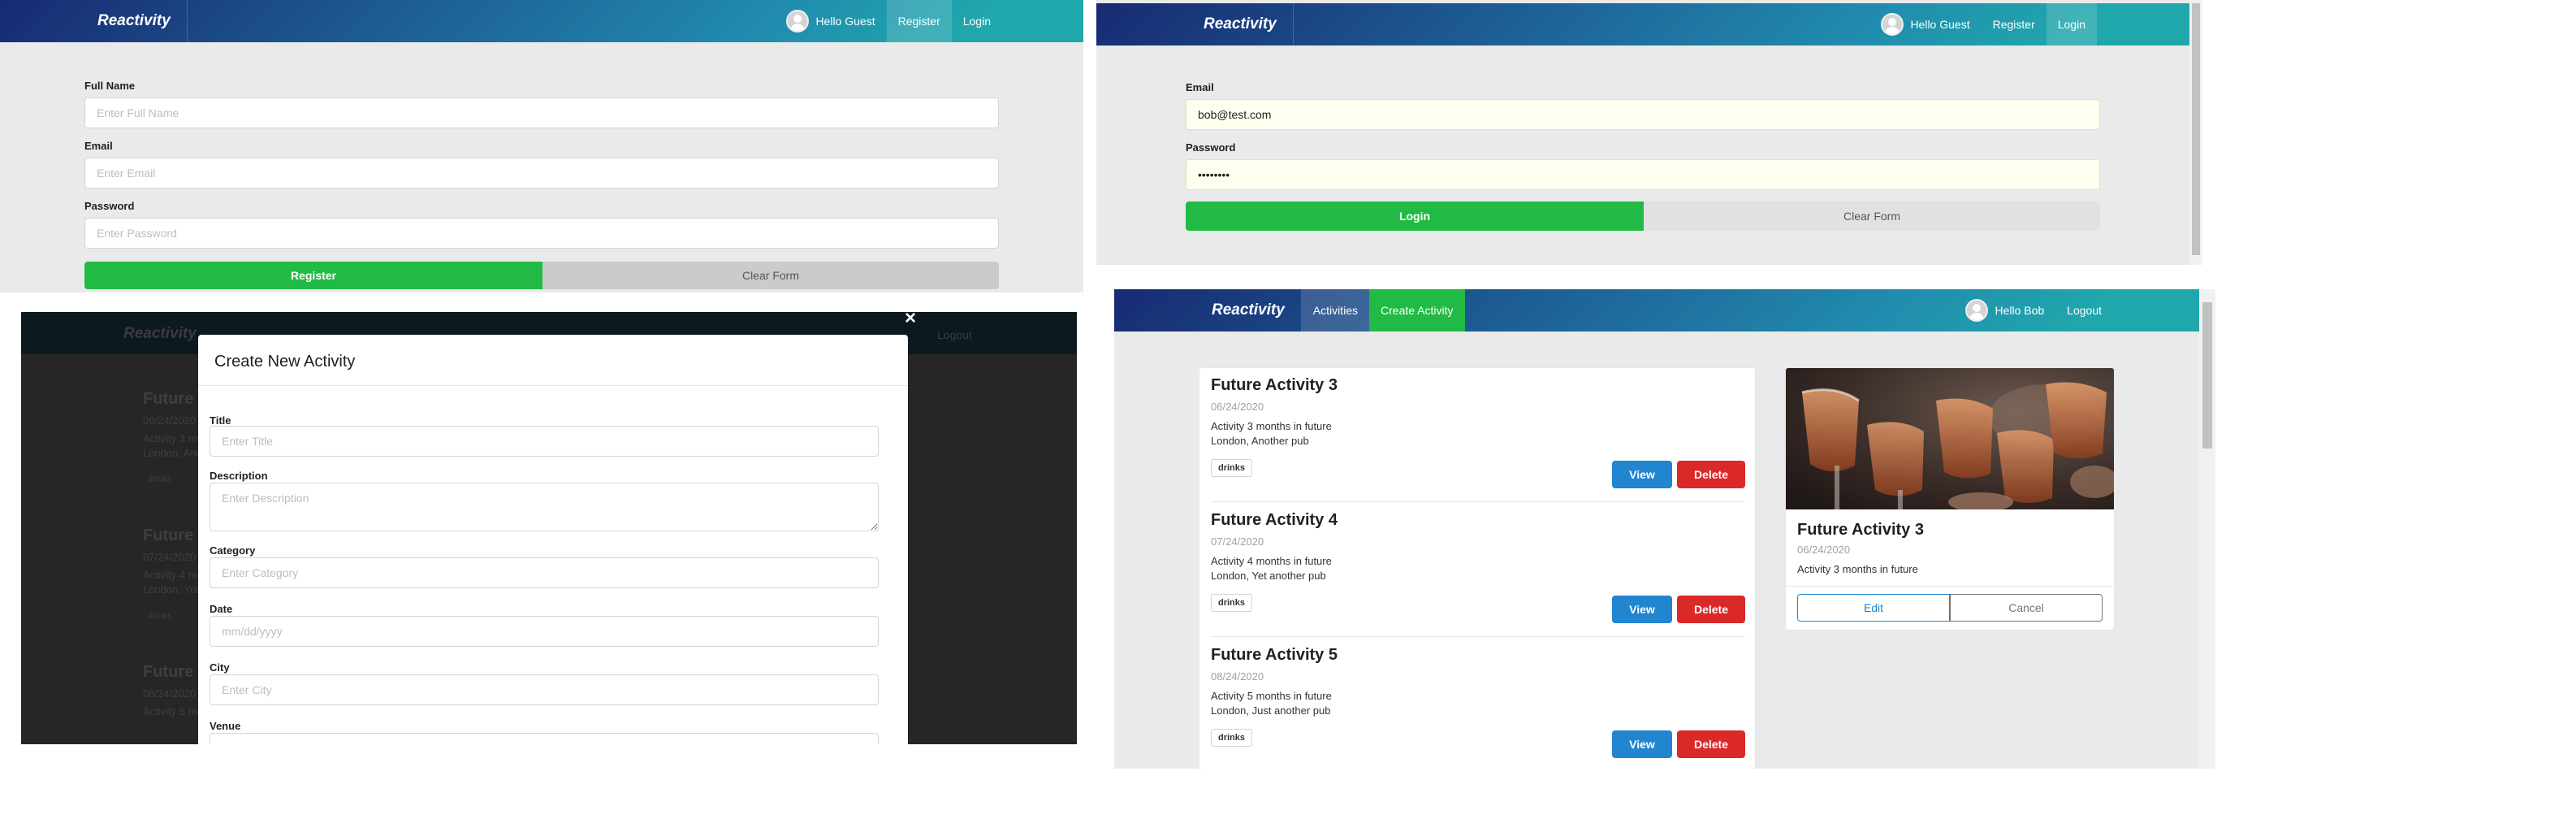  What do you see at coordinates (221, 420) in the screenshot?
I see `title-label: Title` at bounding box center [221, 420].